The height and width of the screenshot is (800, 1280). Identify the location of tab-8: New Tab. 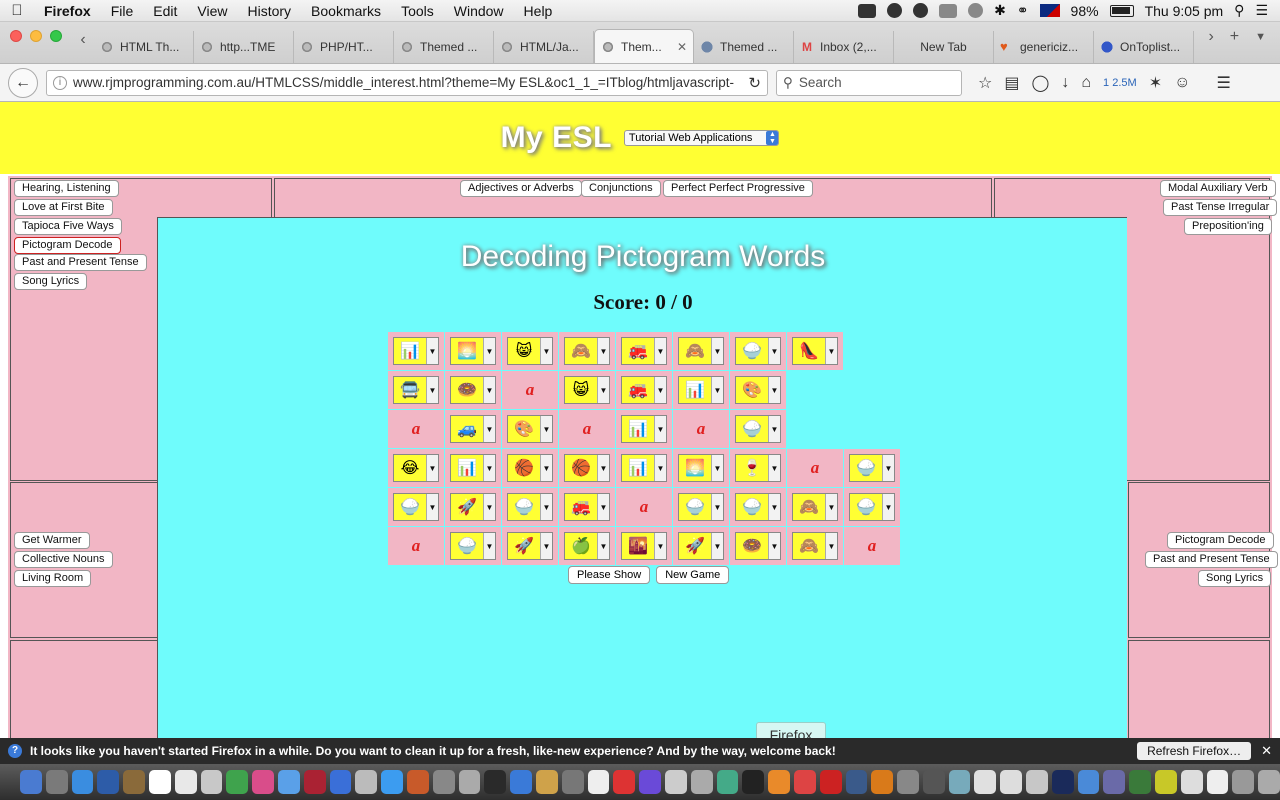
(944, 47).